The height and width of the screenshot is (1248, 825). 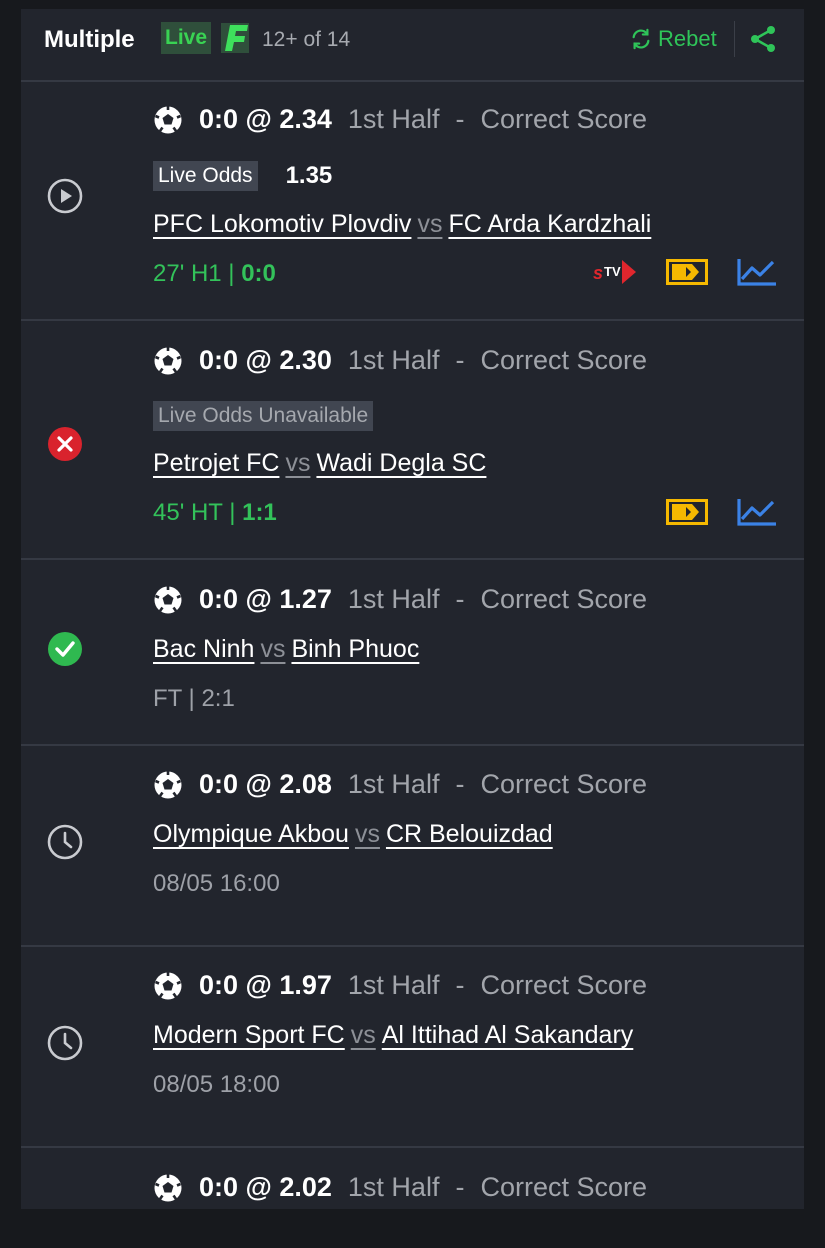 I want to click on media-icons: s TV, so click(x=671, y=272).